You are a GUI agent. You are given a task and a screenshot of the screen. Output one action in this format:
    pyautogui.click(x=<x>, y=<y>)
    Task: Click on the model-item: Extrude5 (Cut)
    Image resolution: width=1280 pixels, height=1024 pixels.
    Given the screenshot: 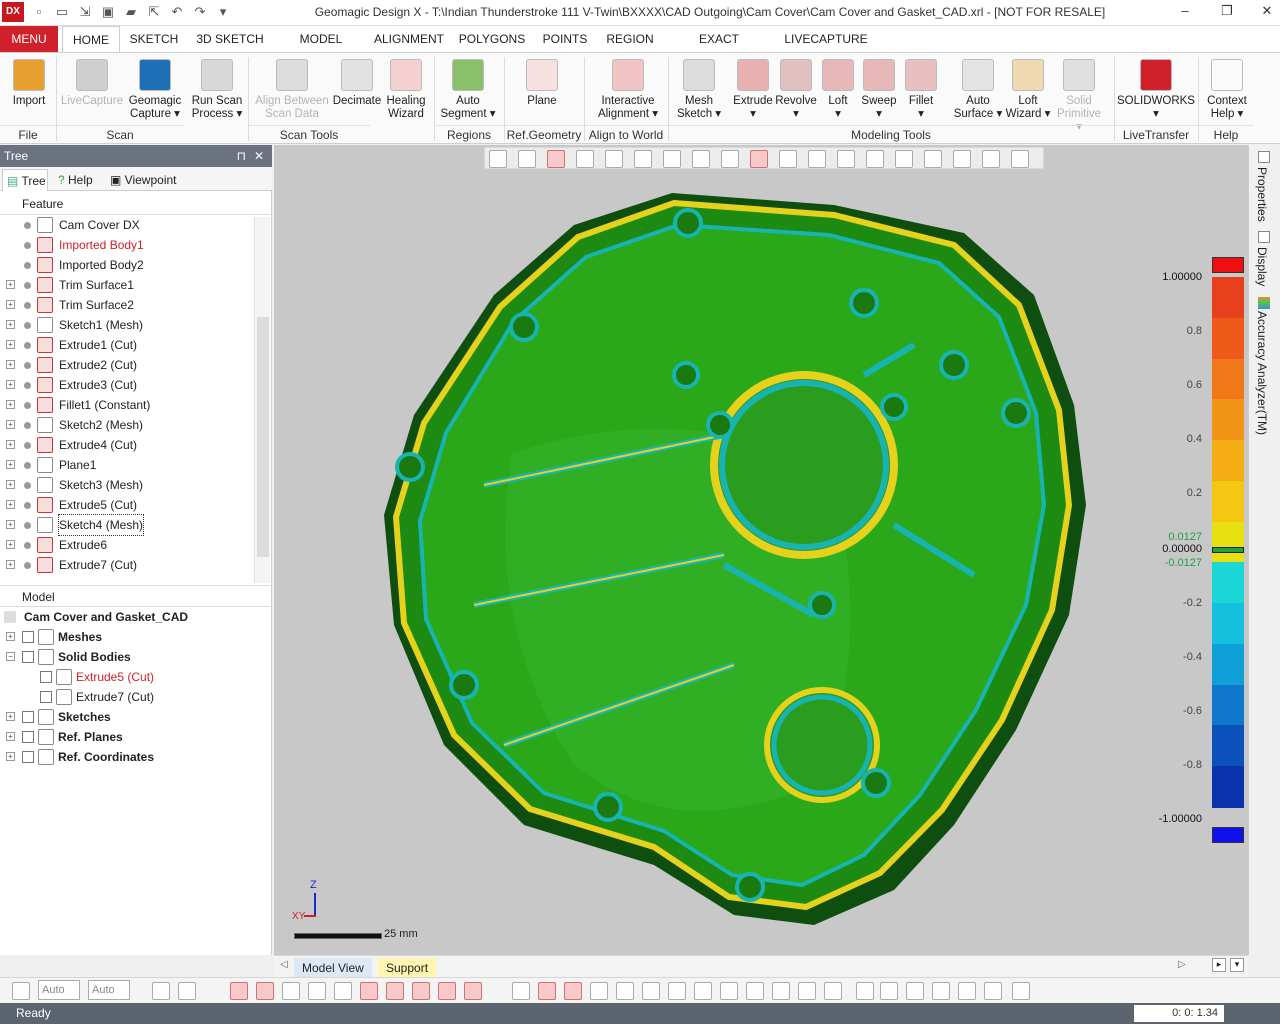 What is the action you would take?
    pyautogui.click(x=135, y=677)
    